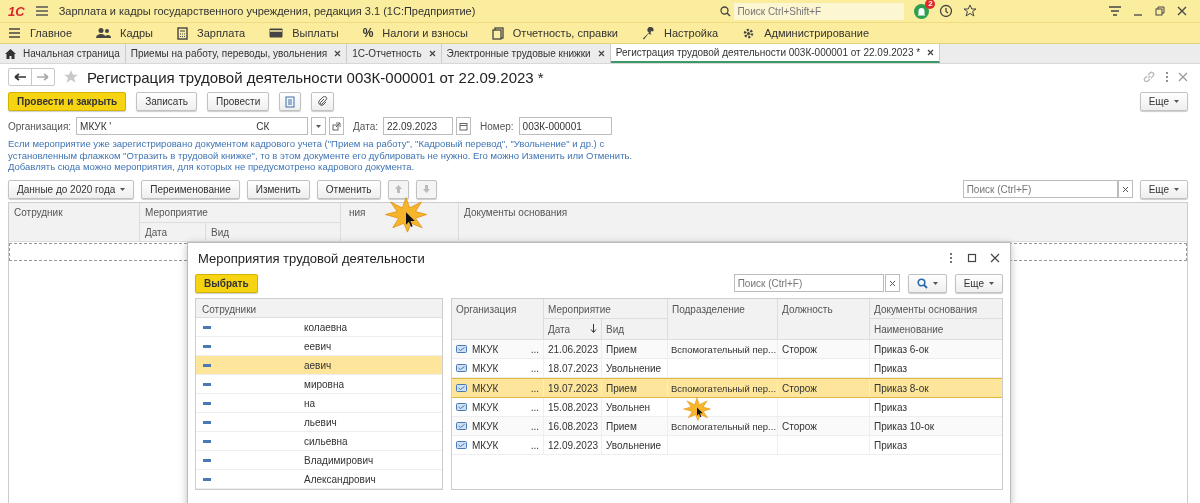 The width and height of the screenshot is (1200, 503). What do you see at coordinates (16, 11) in the screenshot?
I see `logo: 1С` at bounding box center [16, 11].